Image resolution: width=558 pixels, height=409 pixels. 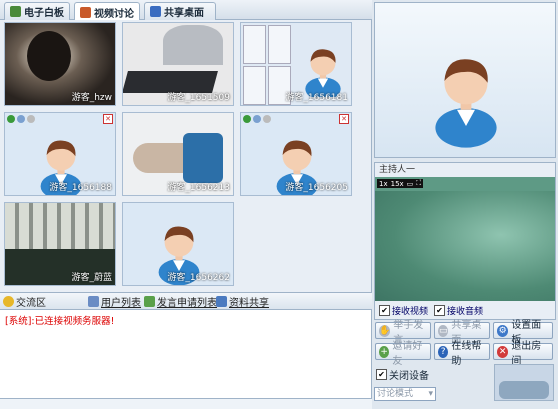 I want to click on video-cell: 游客_蔚蓝, so click(x=60, y=244).